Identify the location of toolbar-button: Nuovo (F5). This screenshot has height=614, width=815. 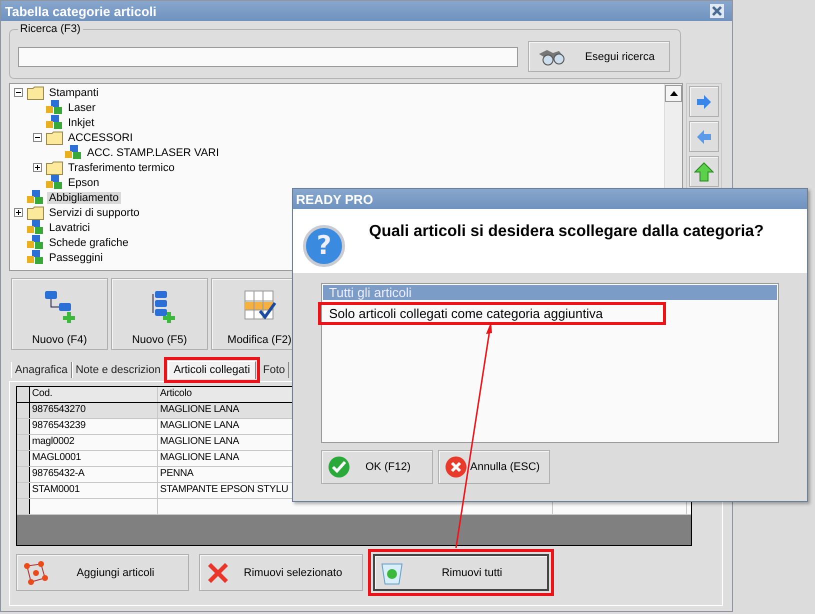
(159, 314).